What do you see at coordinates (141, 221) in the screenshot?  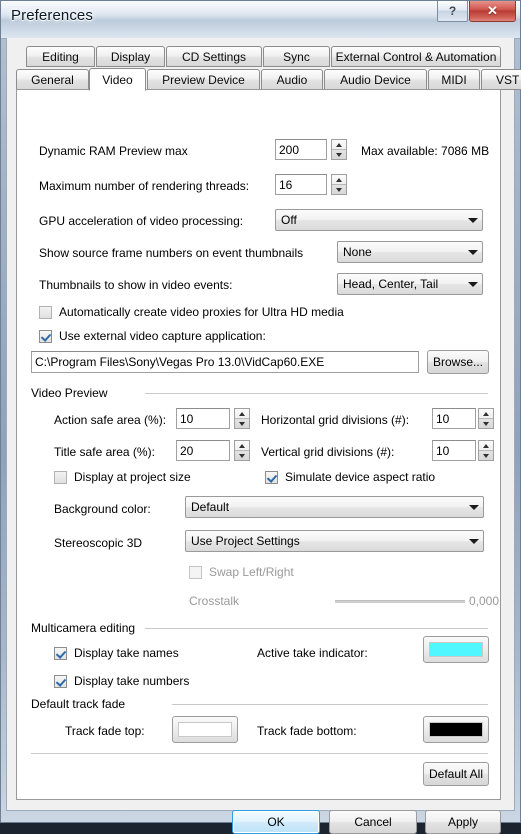 I see `gpu-acceleration-label: GPU acceleration of video processing:` at bounding box center [141, 221].